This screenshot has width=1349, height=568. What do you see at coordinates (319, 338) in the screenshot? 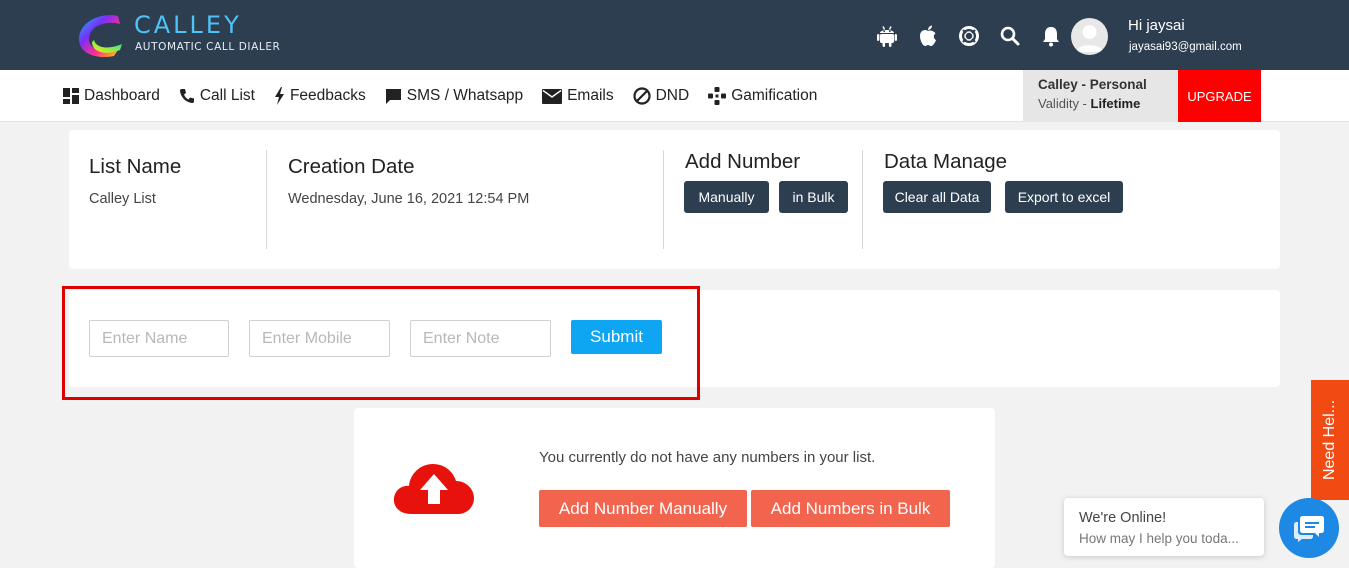
I see `mobile-input` at bounding box center [319, 338].